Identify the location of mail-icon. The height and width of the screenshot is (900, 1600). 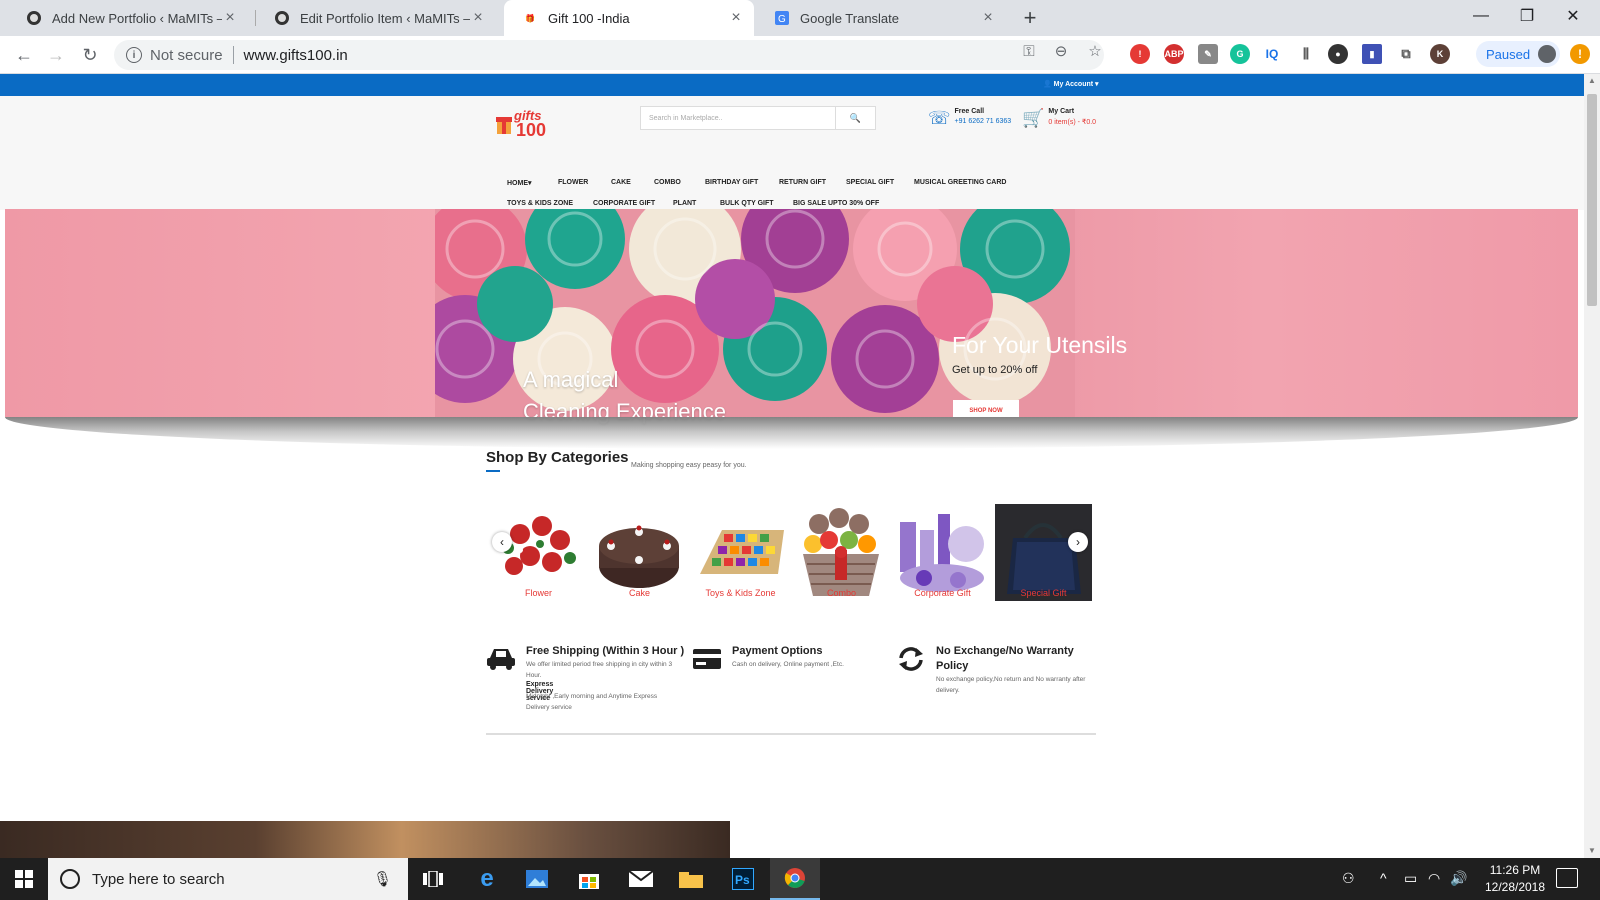
(641, 879).